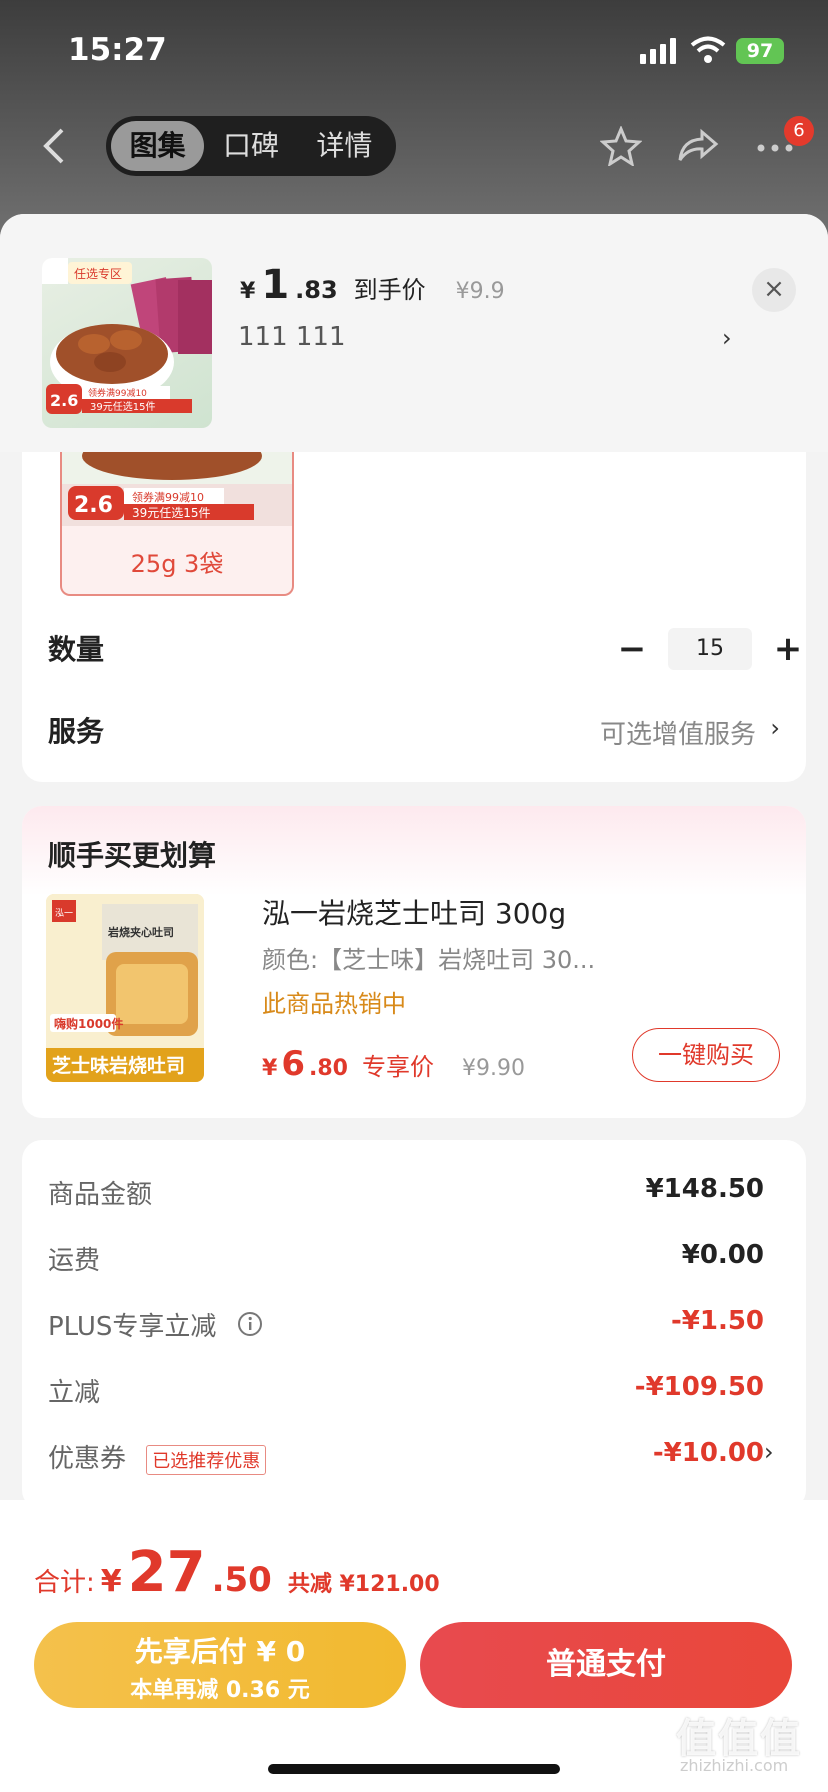 Image resolution: width=828 pixels, height=1792 pixels. I want to click on total-saved: 共减 ¥121.00, so click(363, 1584).